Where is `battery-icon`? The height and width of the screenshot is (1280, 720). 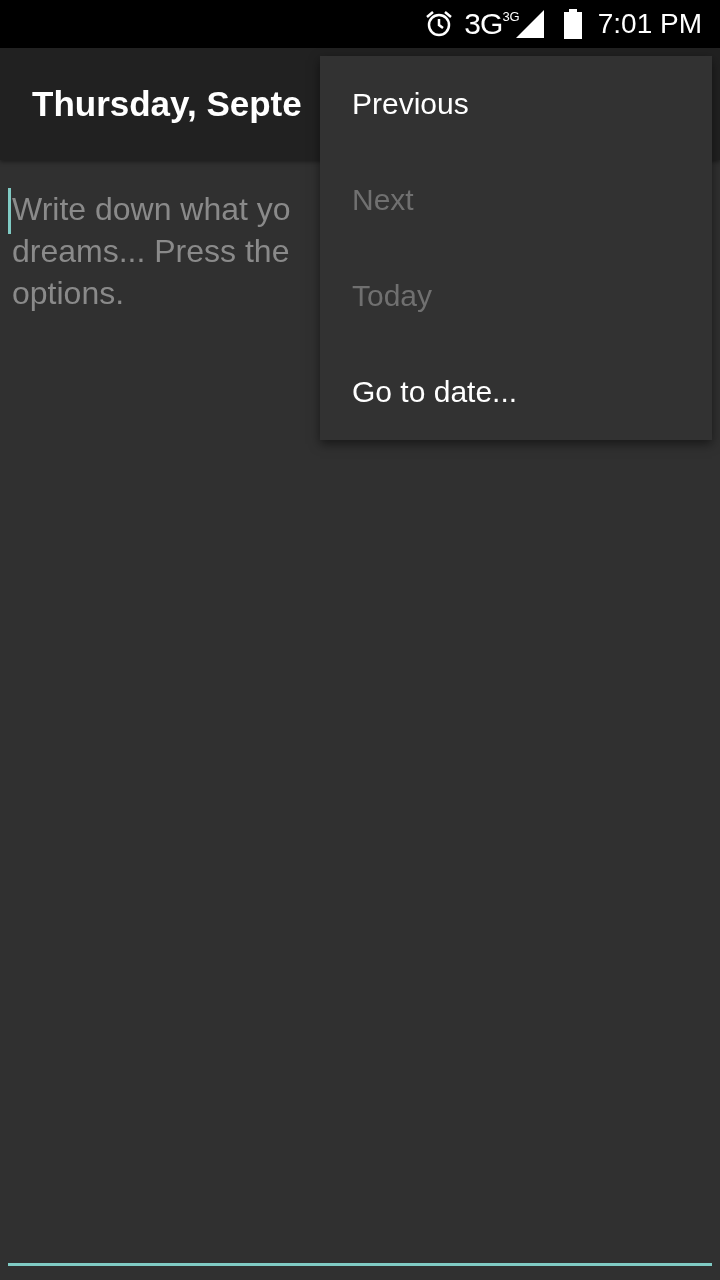
battery-icon is located at coordinates (572, 24).